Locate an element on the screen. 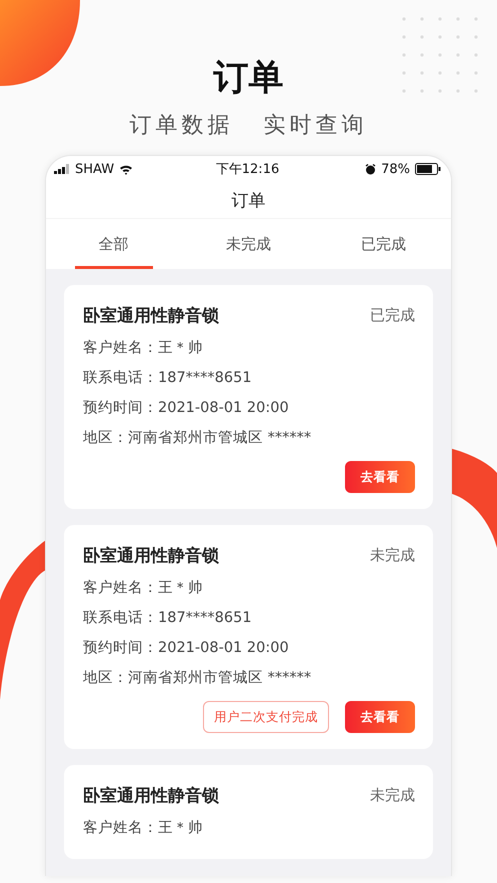  carrier-name: SHAW is located at coordinates (94, 169).